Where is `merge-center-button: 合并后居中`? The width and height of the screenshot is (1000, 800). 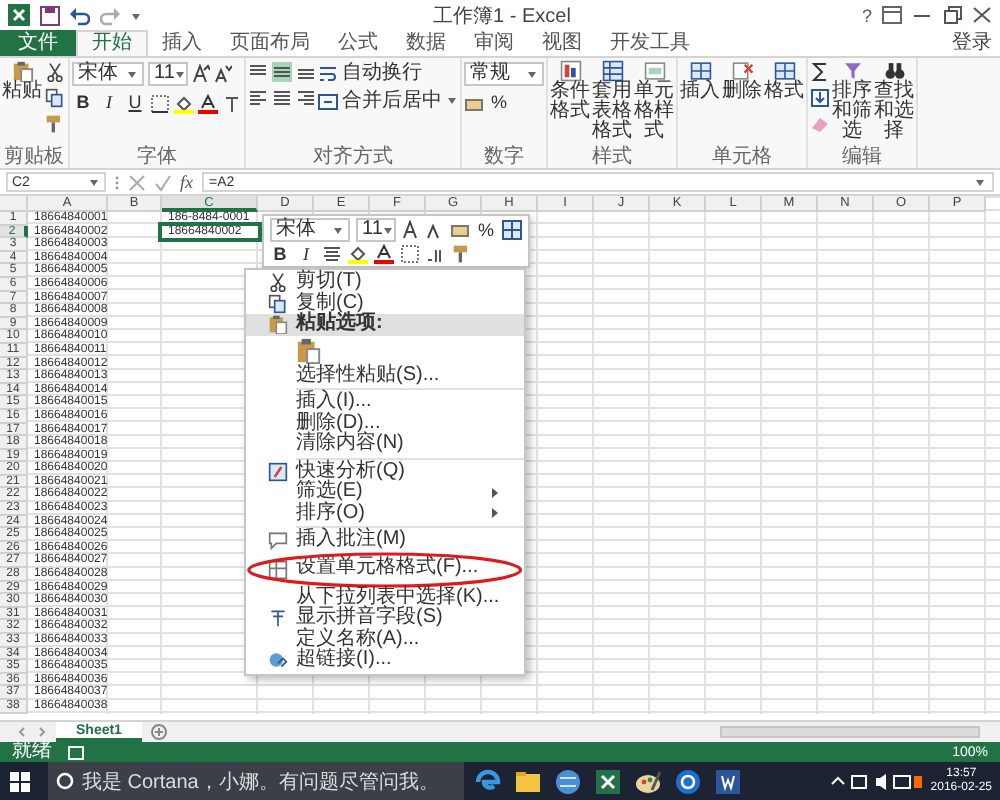 merge-center-button: 合并后居中 is located at coordinates (388, 101).